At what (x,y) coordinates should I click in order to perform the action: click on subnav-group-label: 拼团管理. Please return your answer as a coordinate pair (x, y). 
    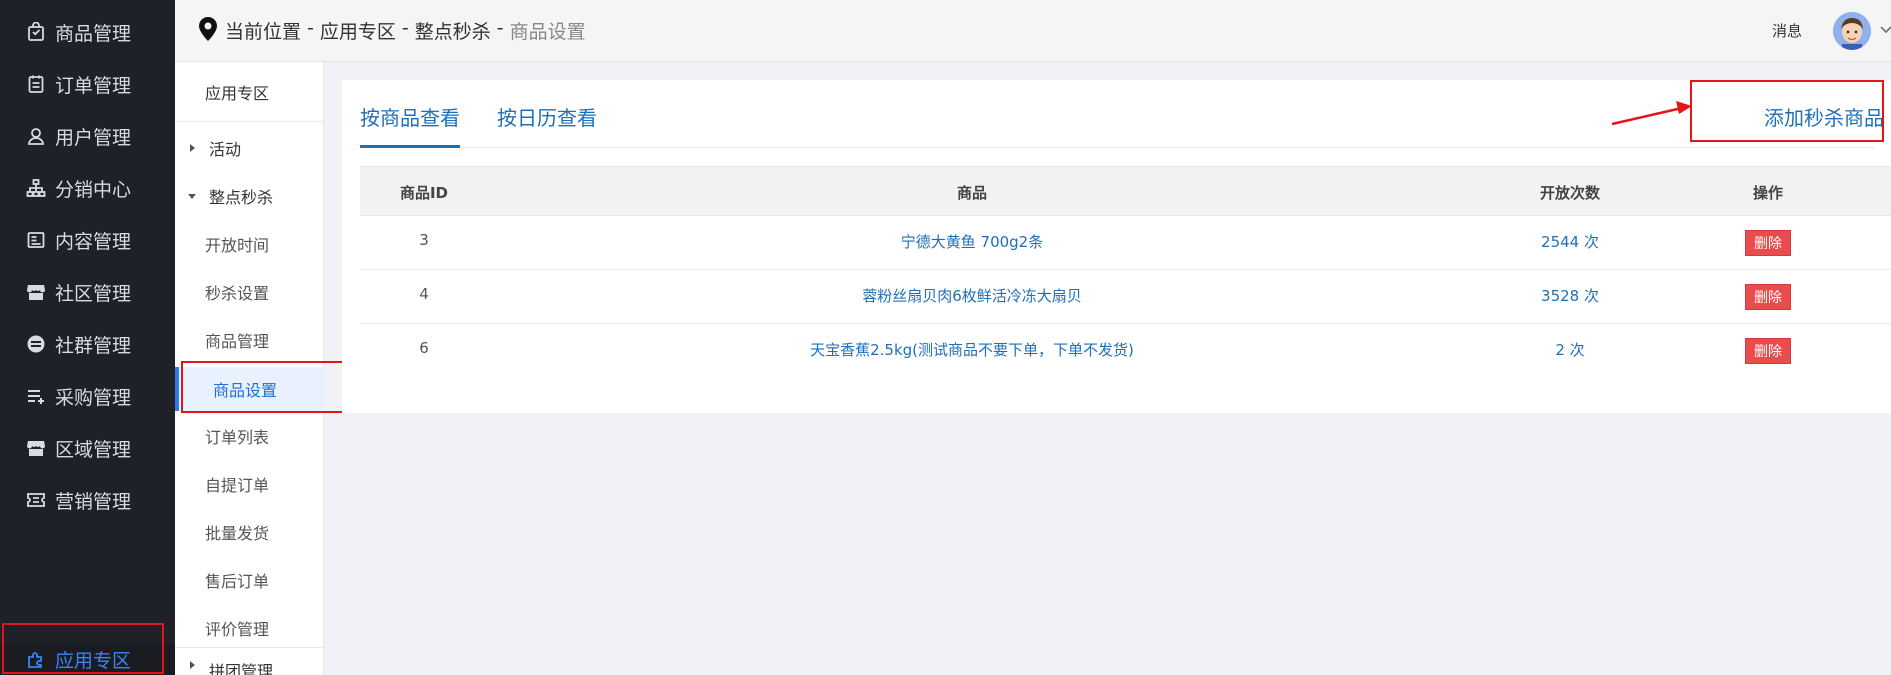
    Looking at the image, I should click on (241, 668).